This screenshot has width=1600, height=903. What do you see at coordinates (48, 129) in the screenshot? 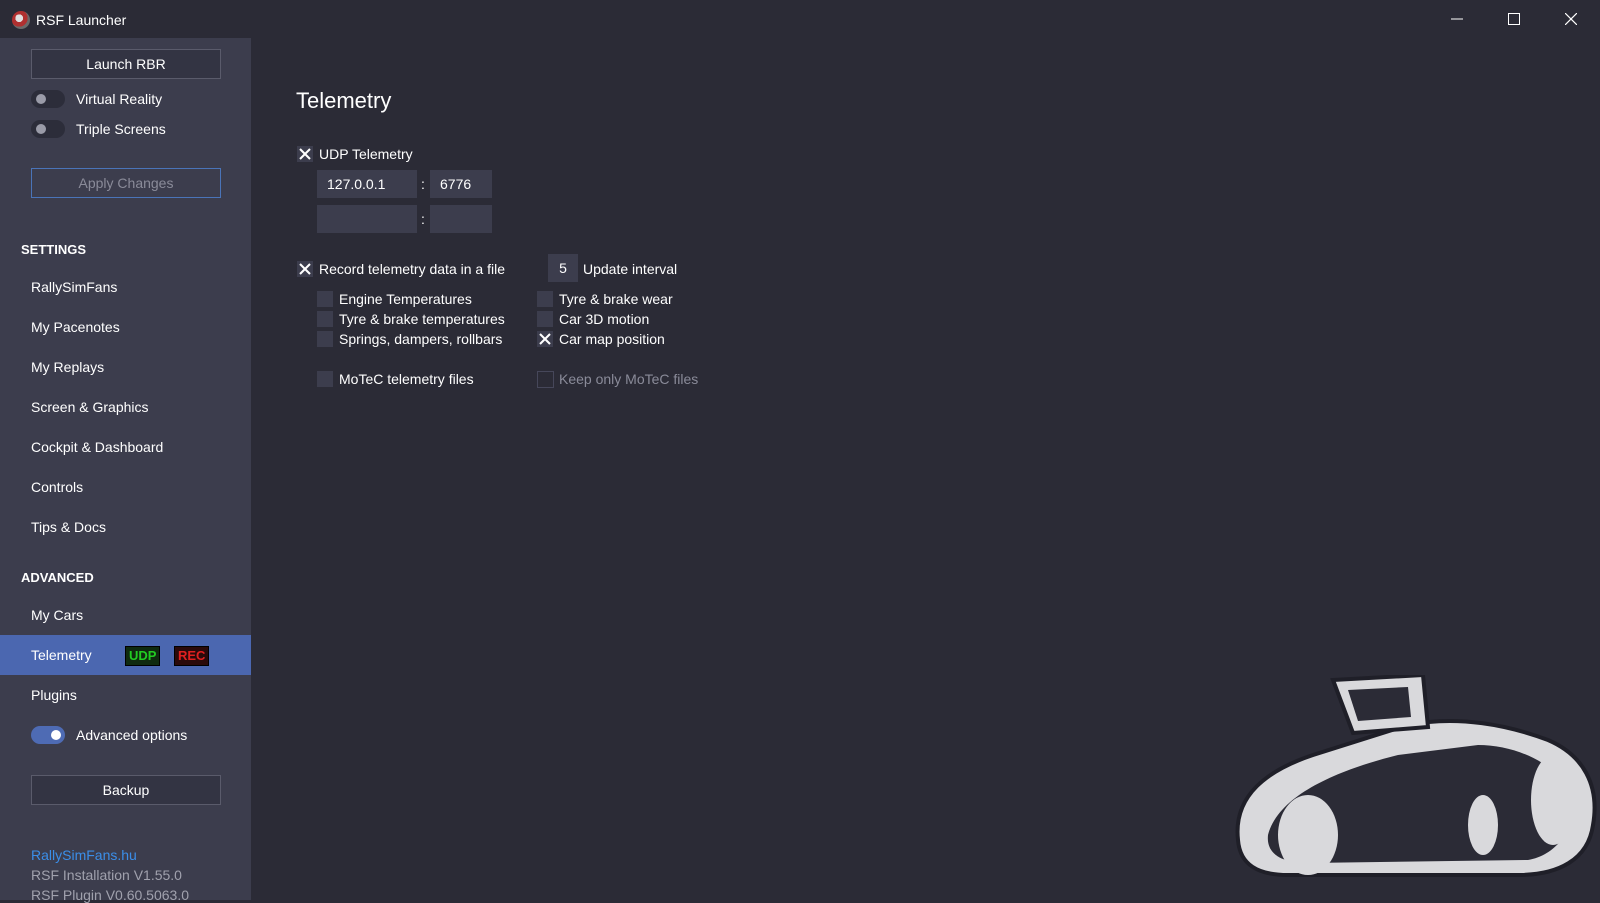
I see `triple-screens-toggle` at bounding box center [48, 129].